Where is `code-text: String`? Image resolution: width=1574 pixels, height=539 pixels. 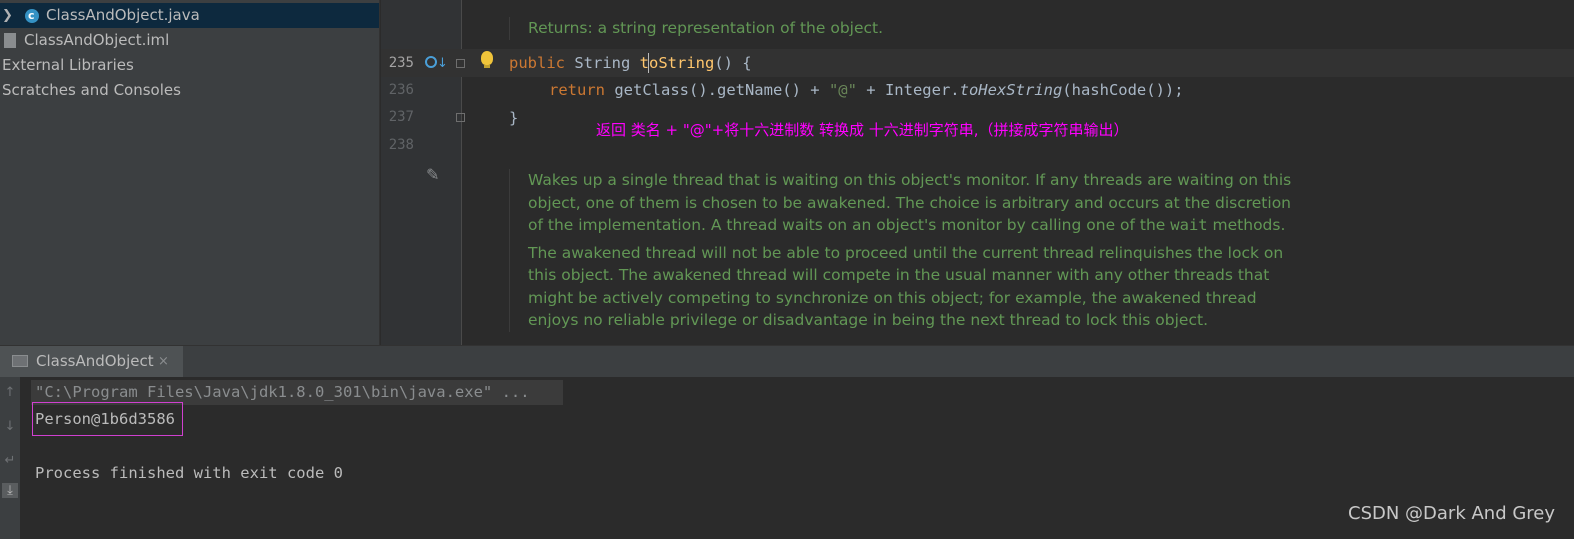 code-text: String is located at coordinates (602, 63).